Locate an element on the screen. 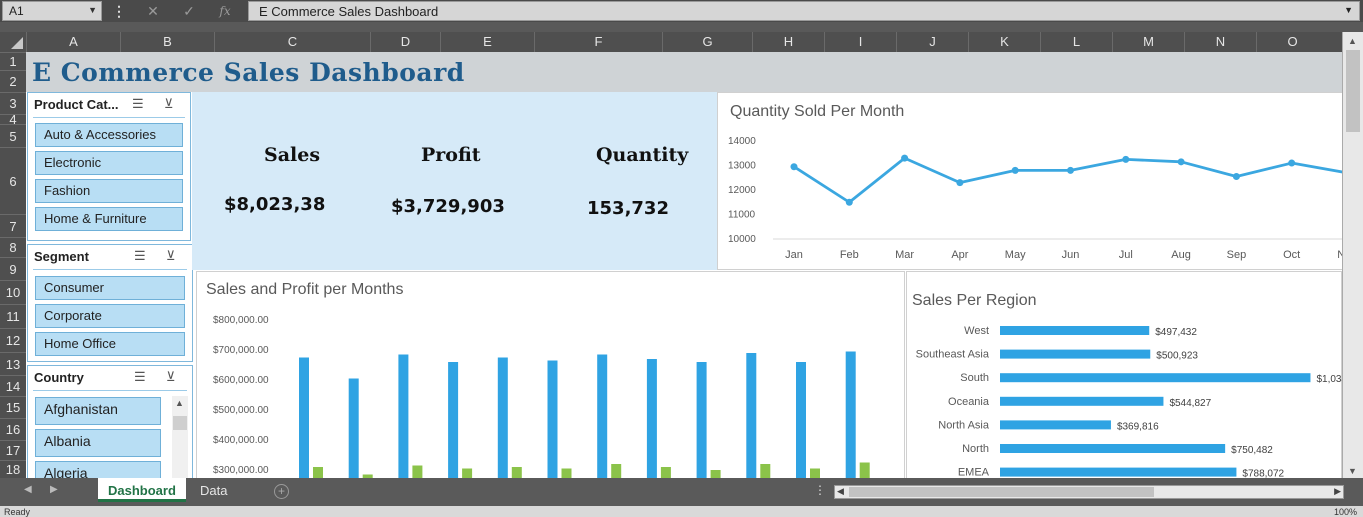 The width and height of the screenshot is (1363, 517). column-header: O is located at coordinates (1292, 42).